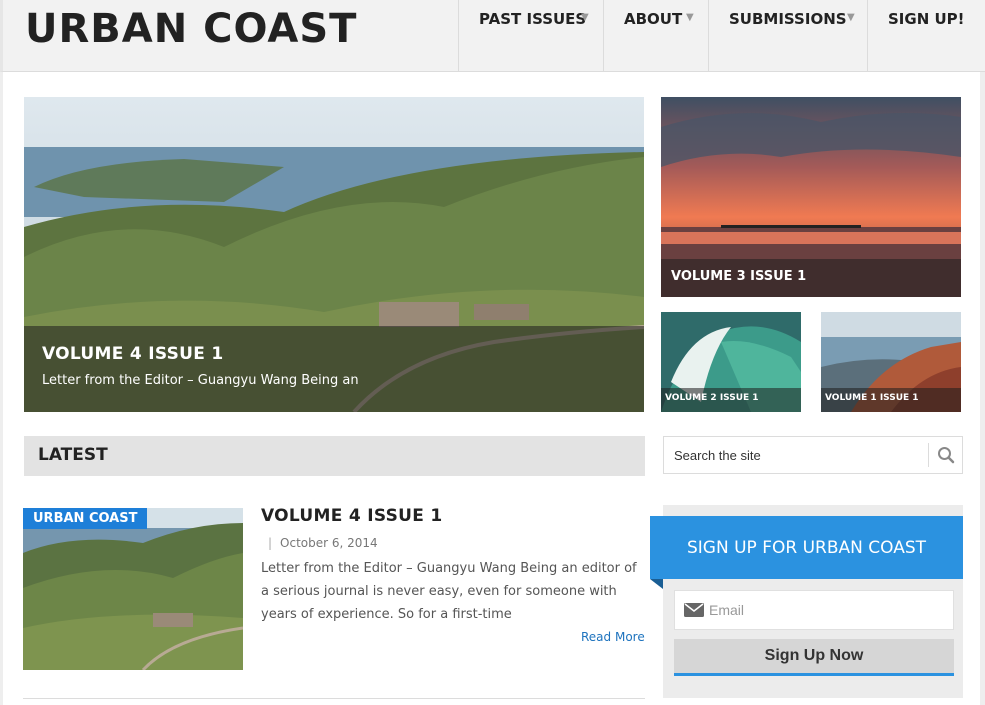  Describe the element at coordinates (829, 610) in the screenshot. I see `email-input` at that location.